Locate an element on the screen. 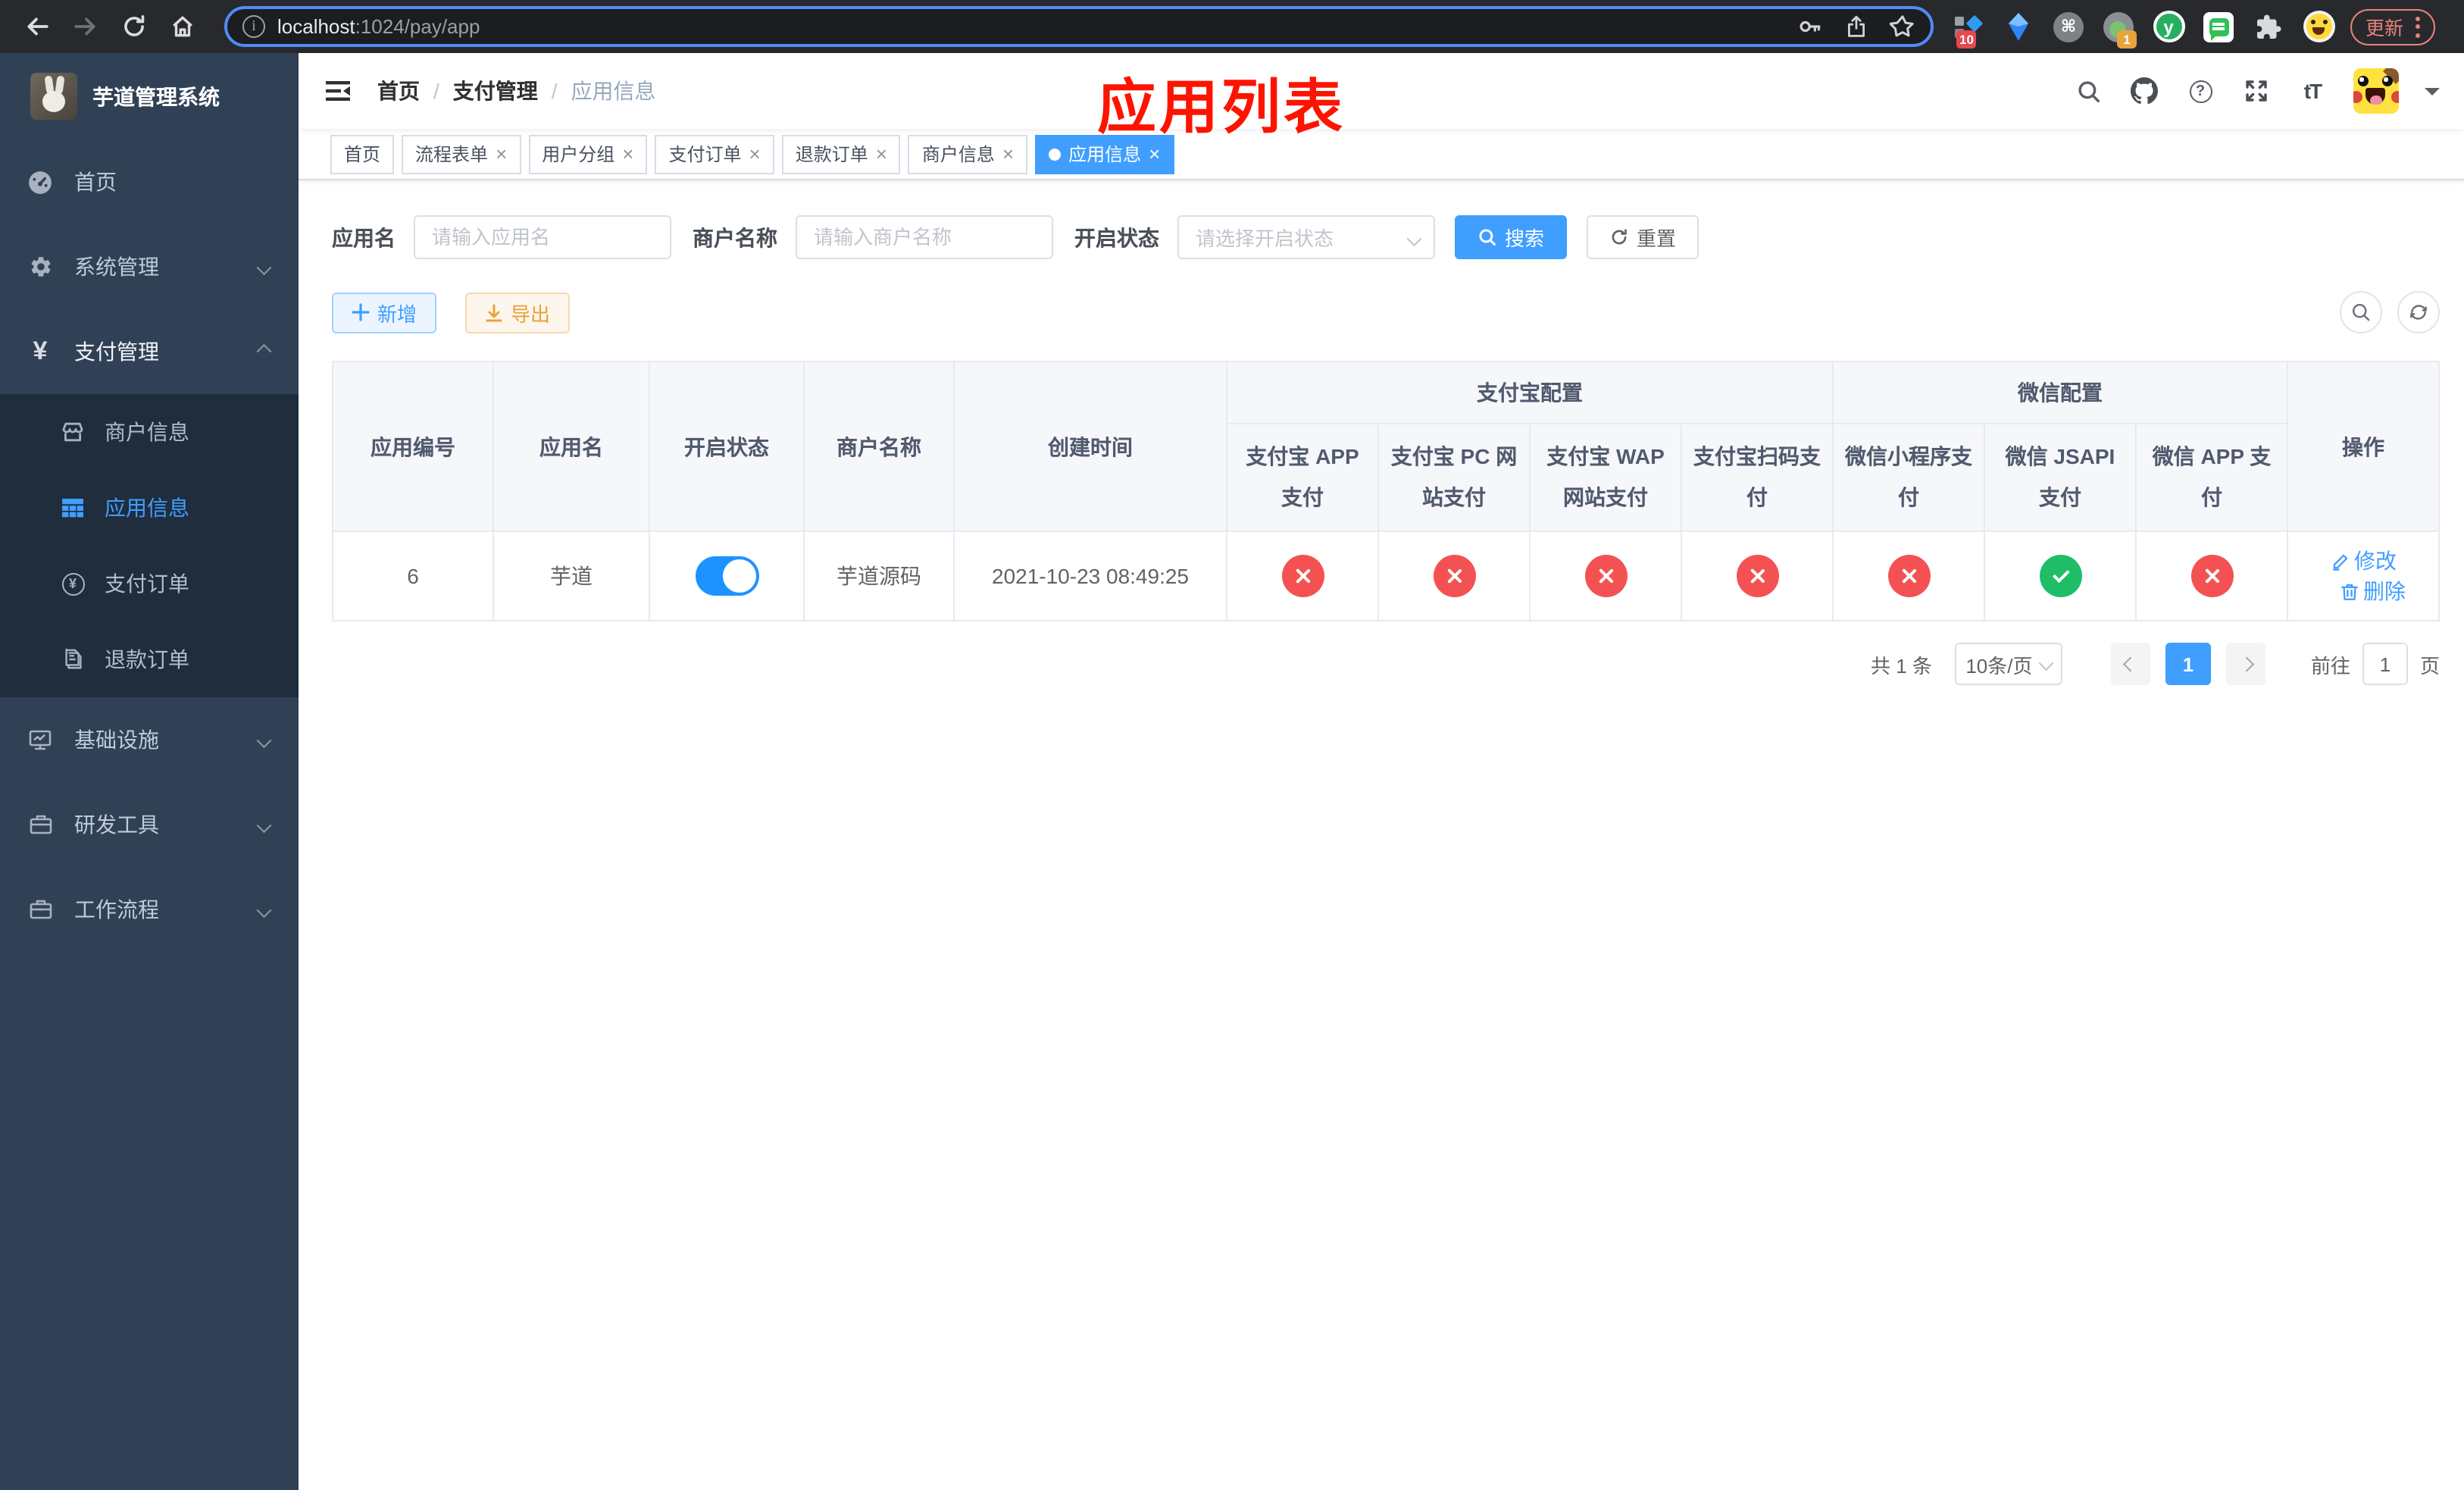 The width and height of the screenshot is (2464, 1490). extension-command-icon: ⌘ is located at coordinates (2068, 27).